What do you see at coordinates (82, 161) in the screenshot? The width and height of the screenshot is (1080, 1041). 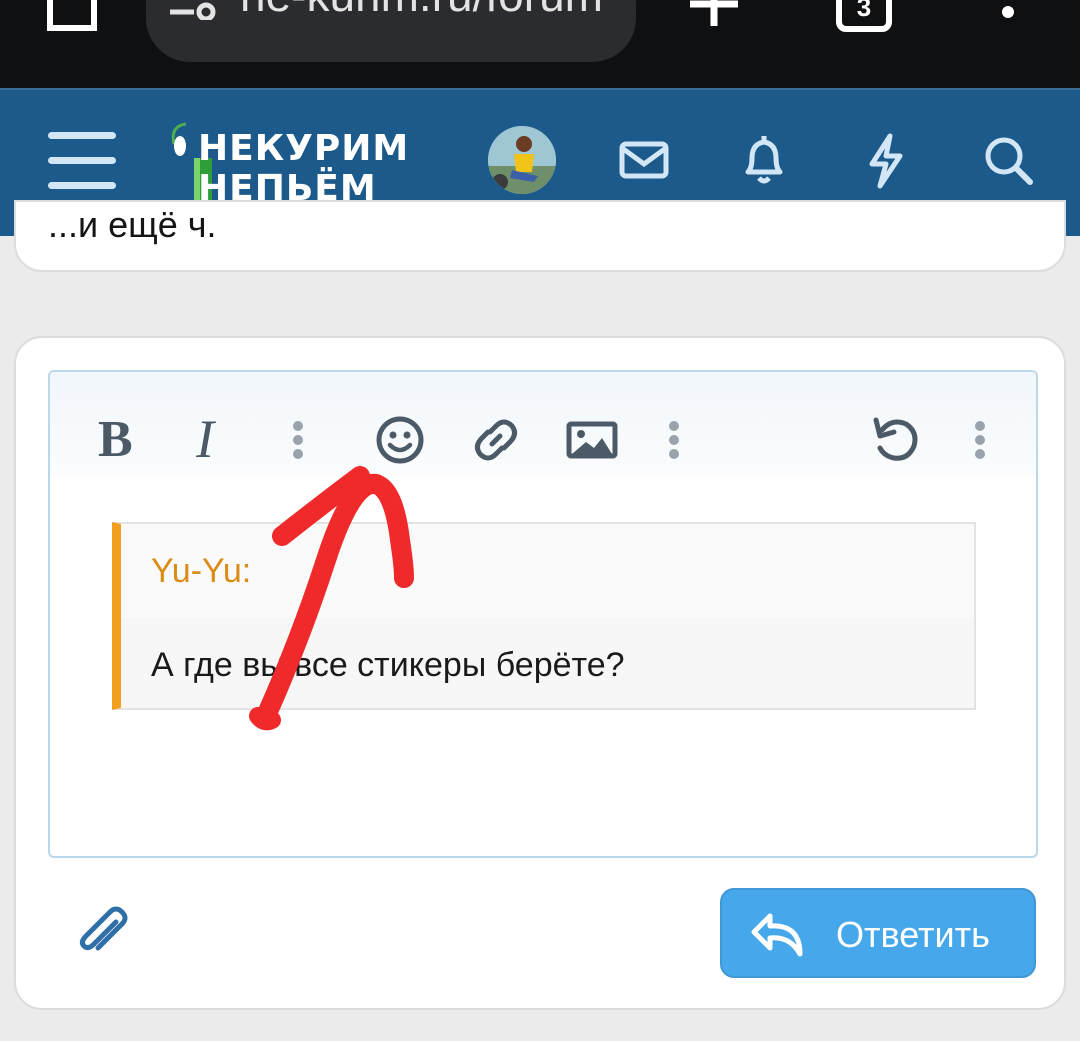 I see `menu-icon` at bounding box center [82, 161].